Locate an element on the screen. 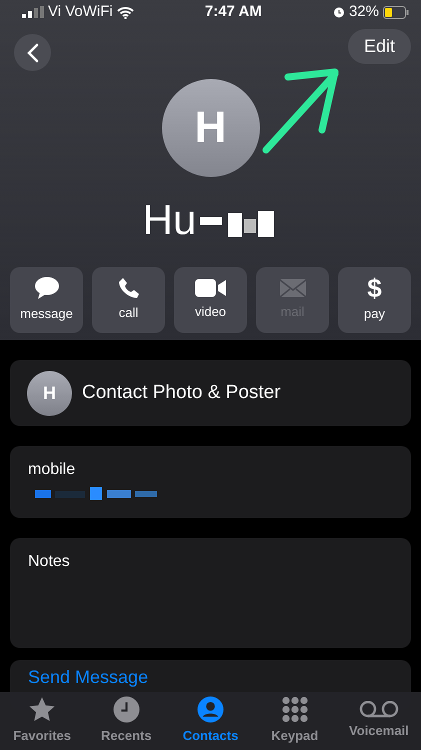 The height and width of the screenshot is (750, 421). tab-bar-item: Voicemail is located at coordinates (378, 721).